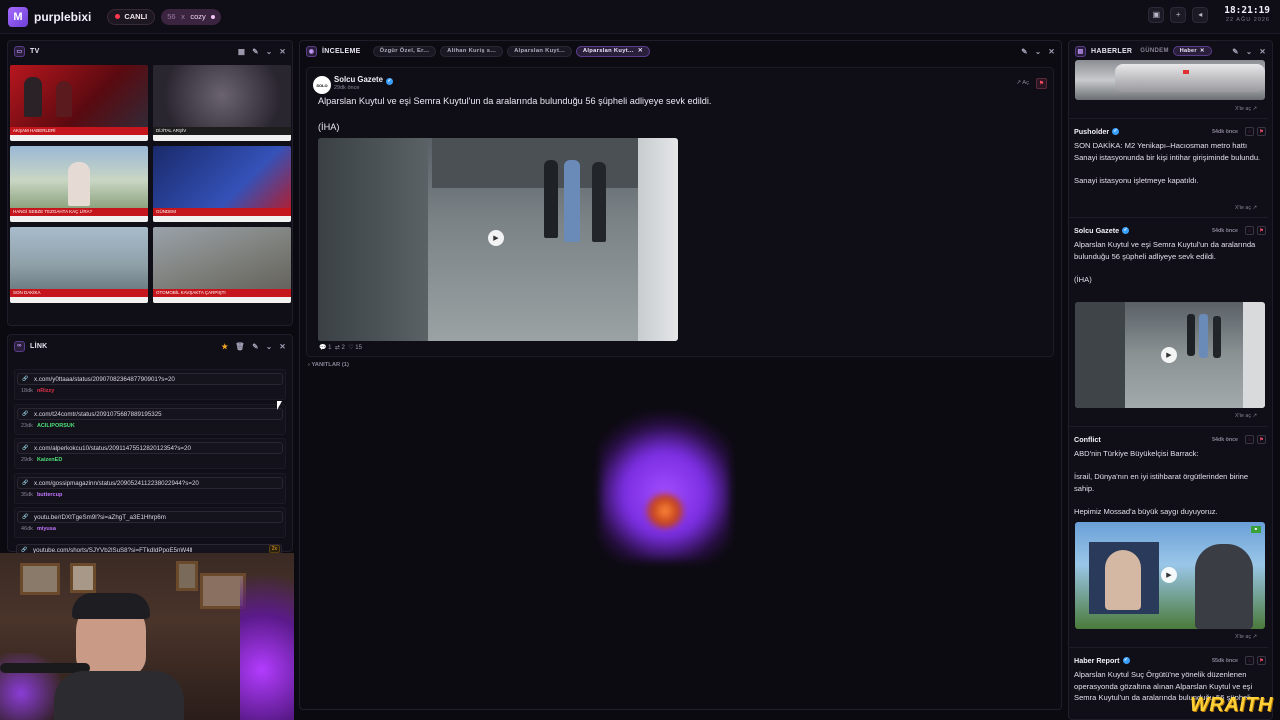  Describe the element at coordinates (1225, 439) in the screenshot. I see `news-time: 54dk önce` at that location.